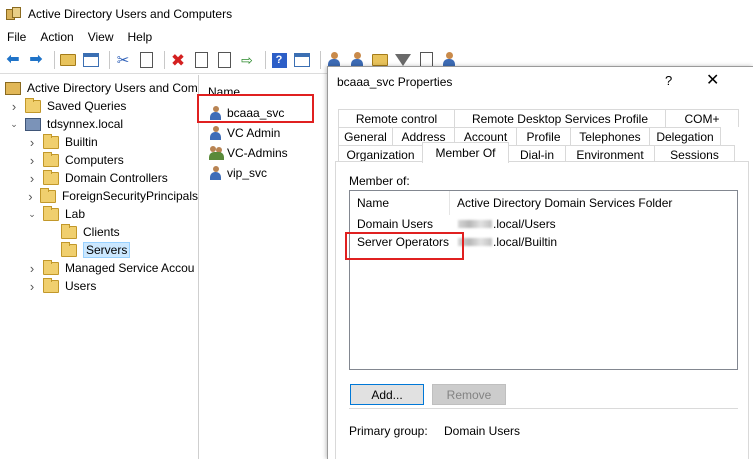 The height and width of the screenshot is (459, 753). I want to click on member-row-folder: .local/Users, so click(503, 224).